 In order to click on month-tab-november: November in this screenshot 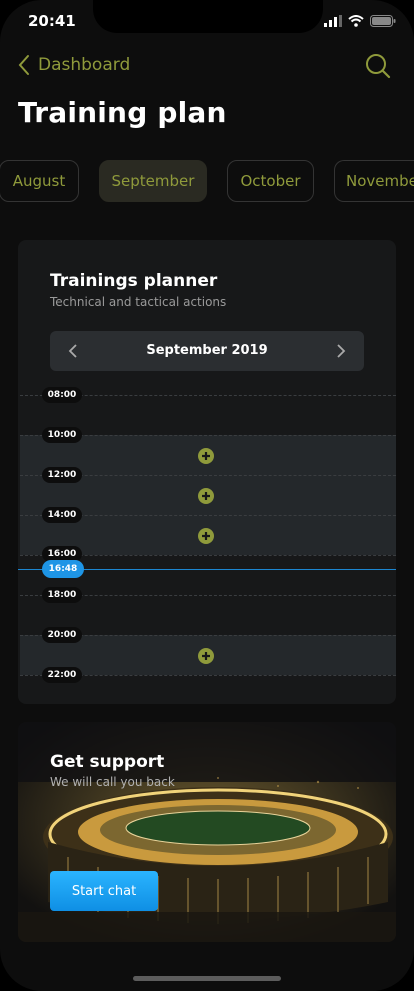, I will do `click(374, 181)`.